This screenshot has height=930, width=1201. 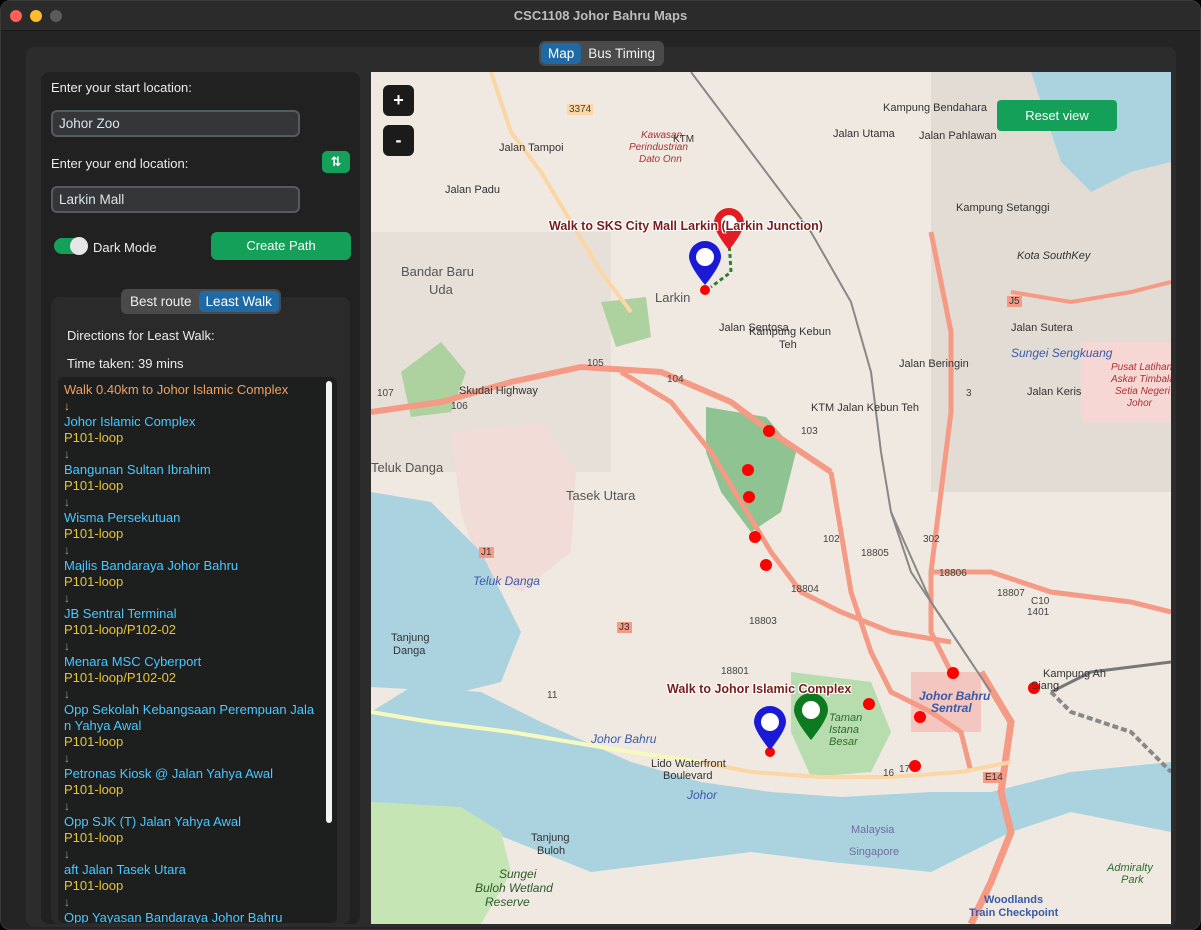 I want to click on route-number: 1401, so click(x=1038, y=612).